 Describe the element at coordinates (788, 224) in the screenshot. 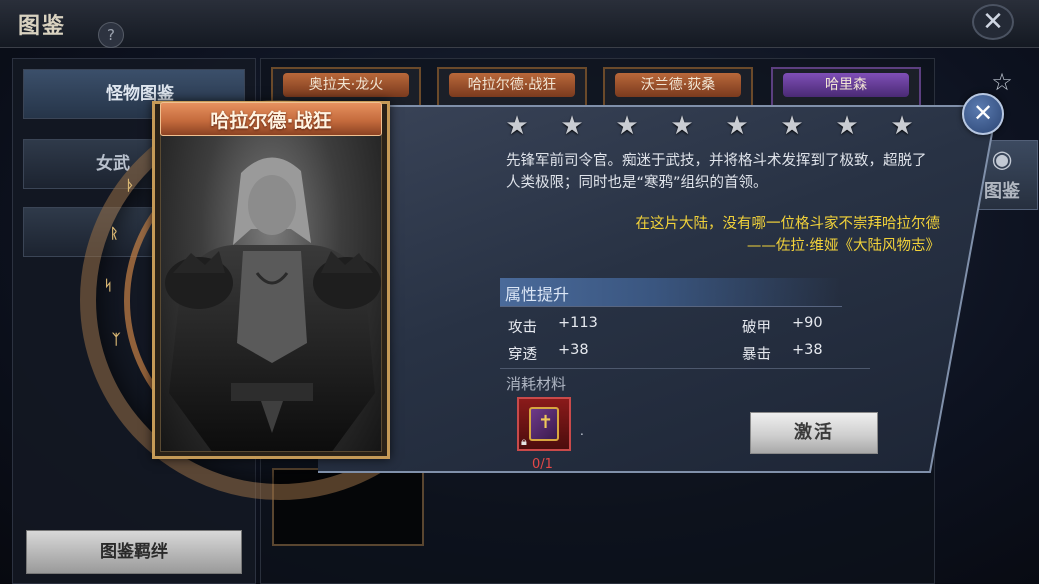

I see `quote-line: 在这片大陆，没有哪一位格斗家不崇拜哈拉尔德` at that location.